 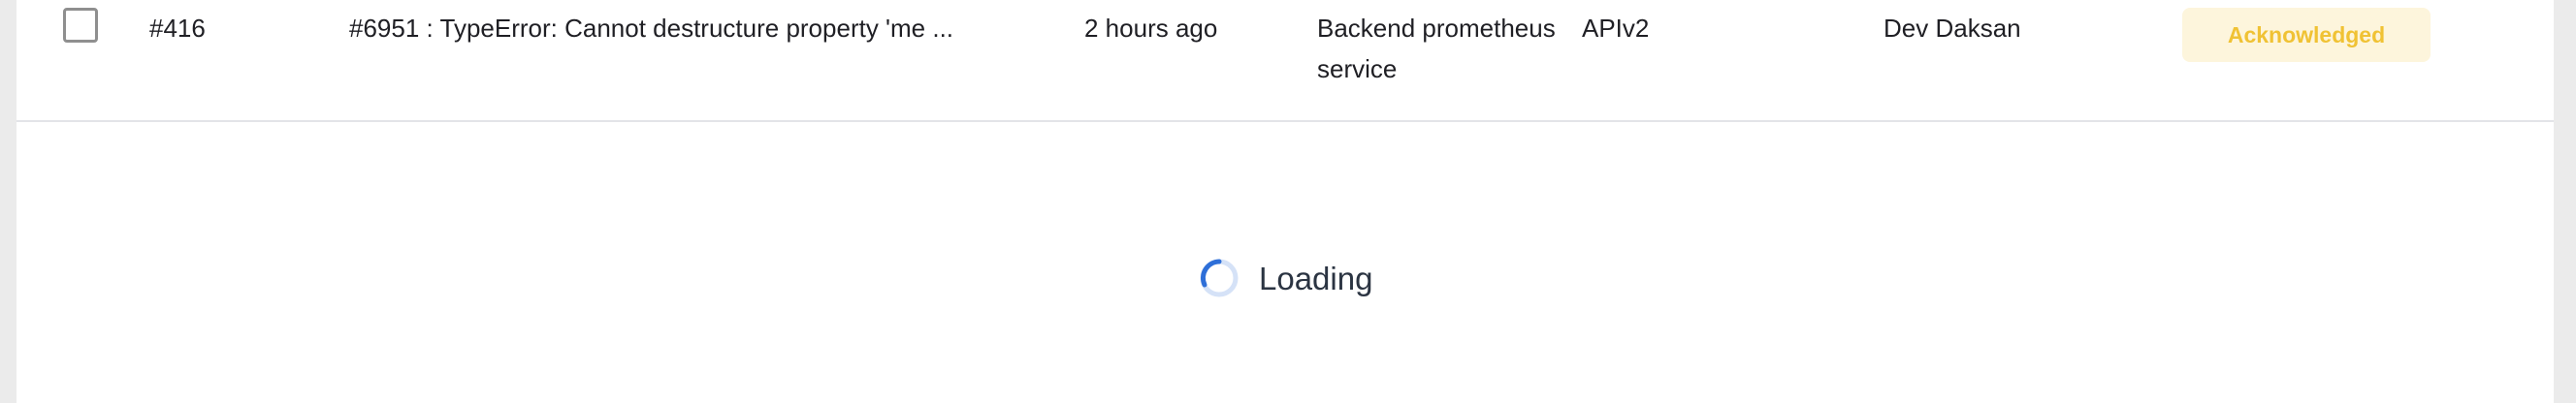 I want to click on row-select-checkbox, so click(x=80, y=25).